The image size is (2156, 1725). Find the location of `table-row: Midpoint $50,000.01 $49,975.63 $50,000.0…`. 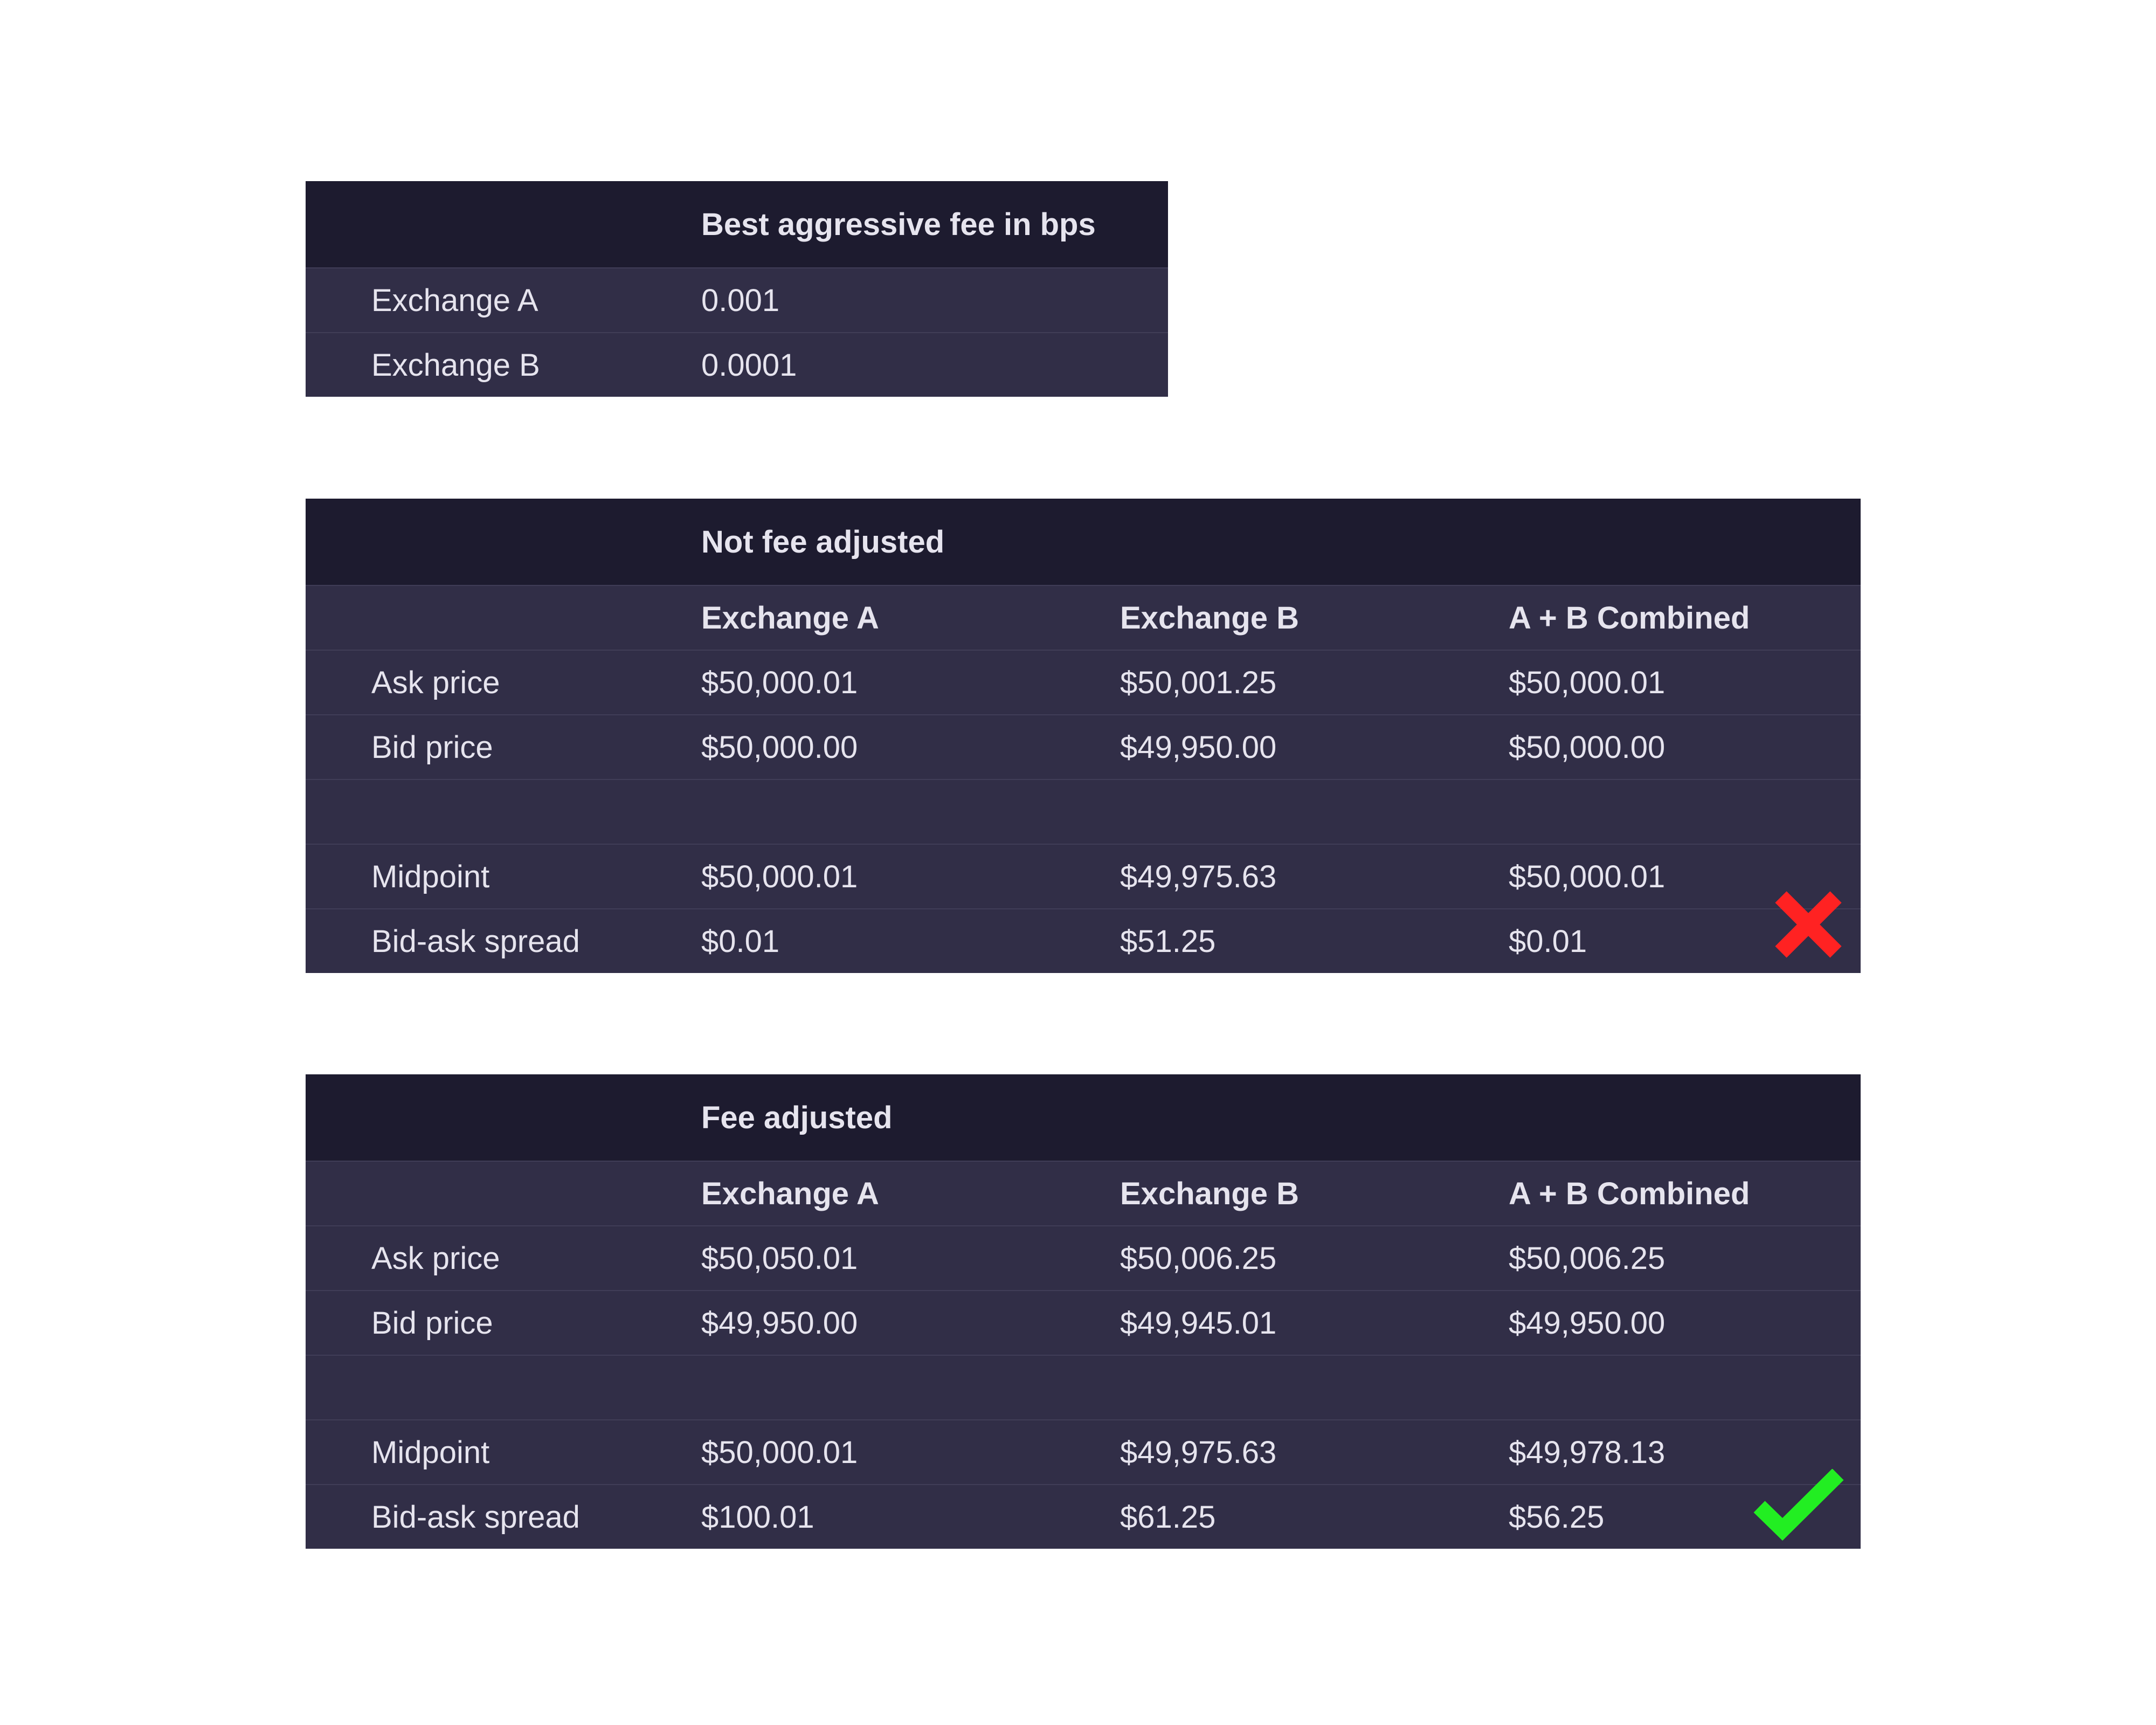

table-row: Midpoint $50,000.01 $49,975.63 $50,000.0… is located at coordinates (1083, 876).